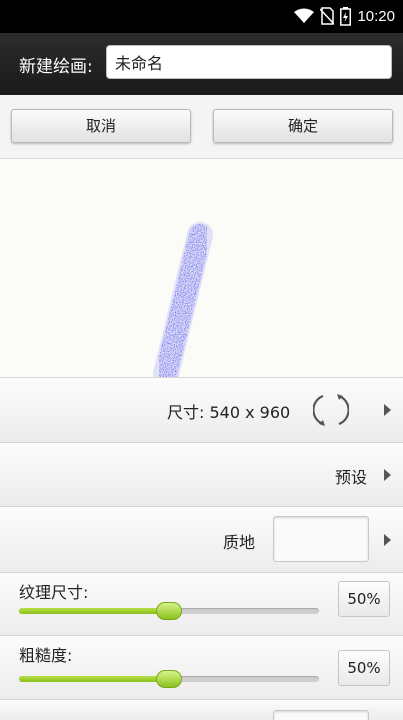 The width and height of the screenshot is (403, 720). Describe the element at coordinates (201, 539) in the screenshot. I see `texture-row: 质地` at that location.